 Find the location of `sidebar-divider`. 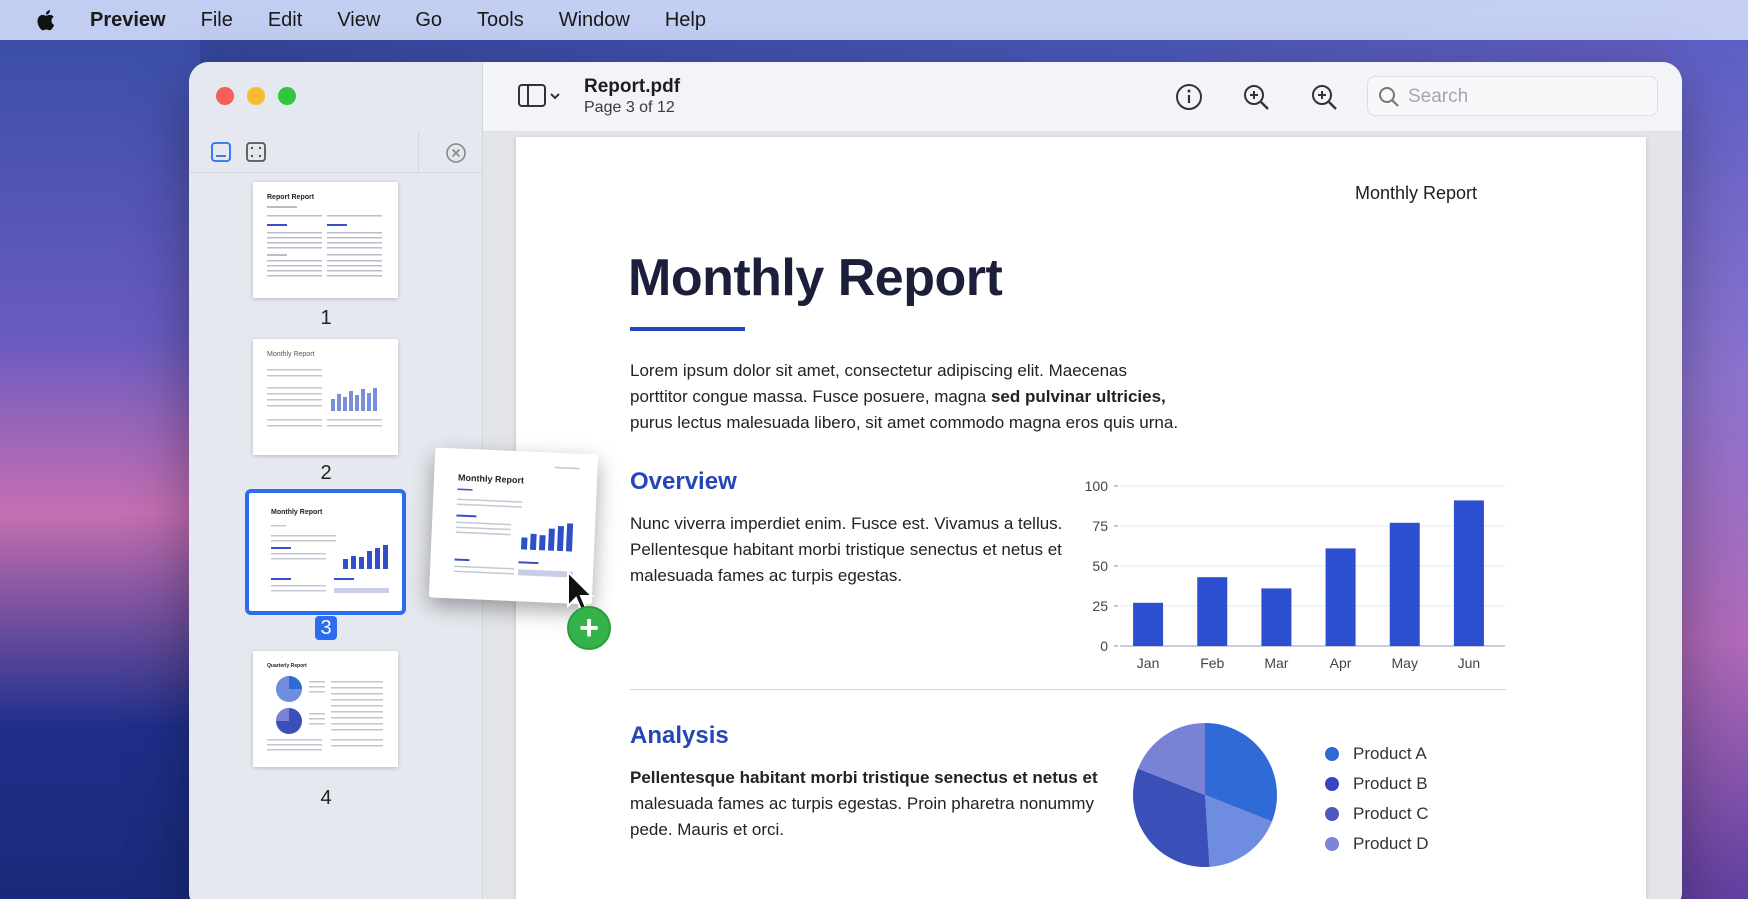

sidebar-divider is located at coordinates (418, 152).